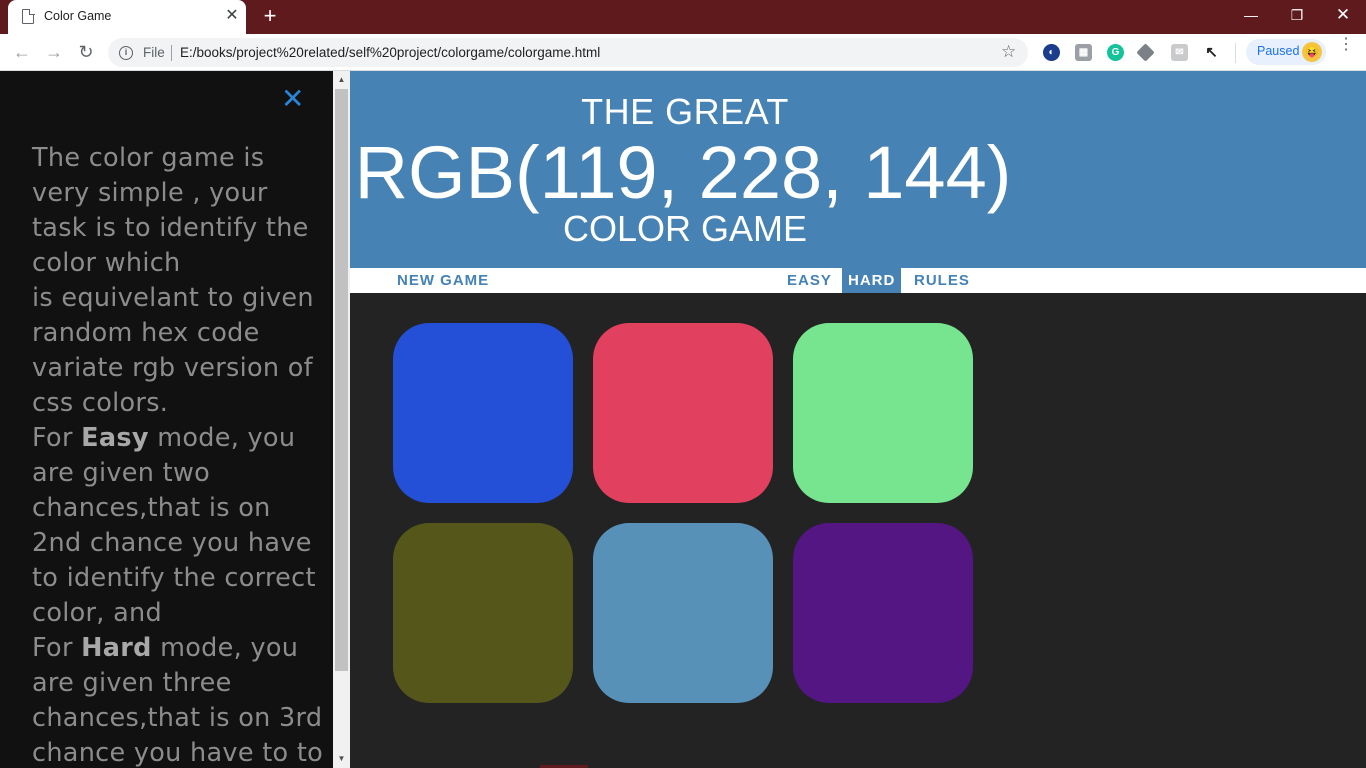  Describe the element at coordinates (232, 16) in the screenshot. I see `tab-close-icon: ✕` at that location.